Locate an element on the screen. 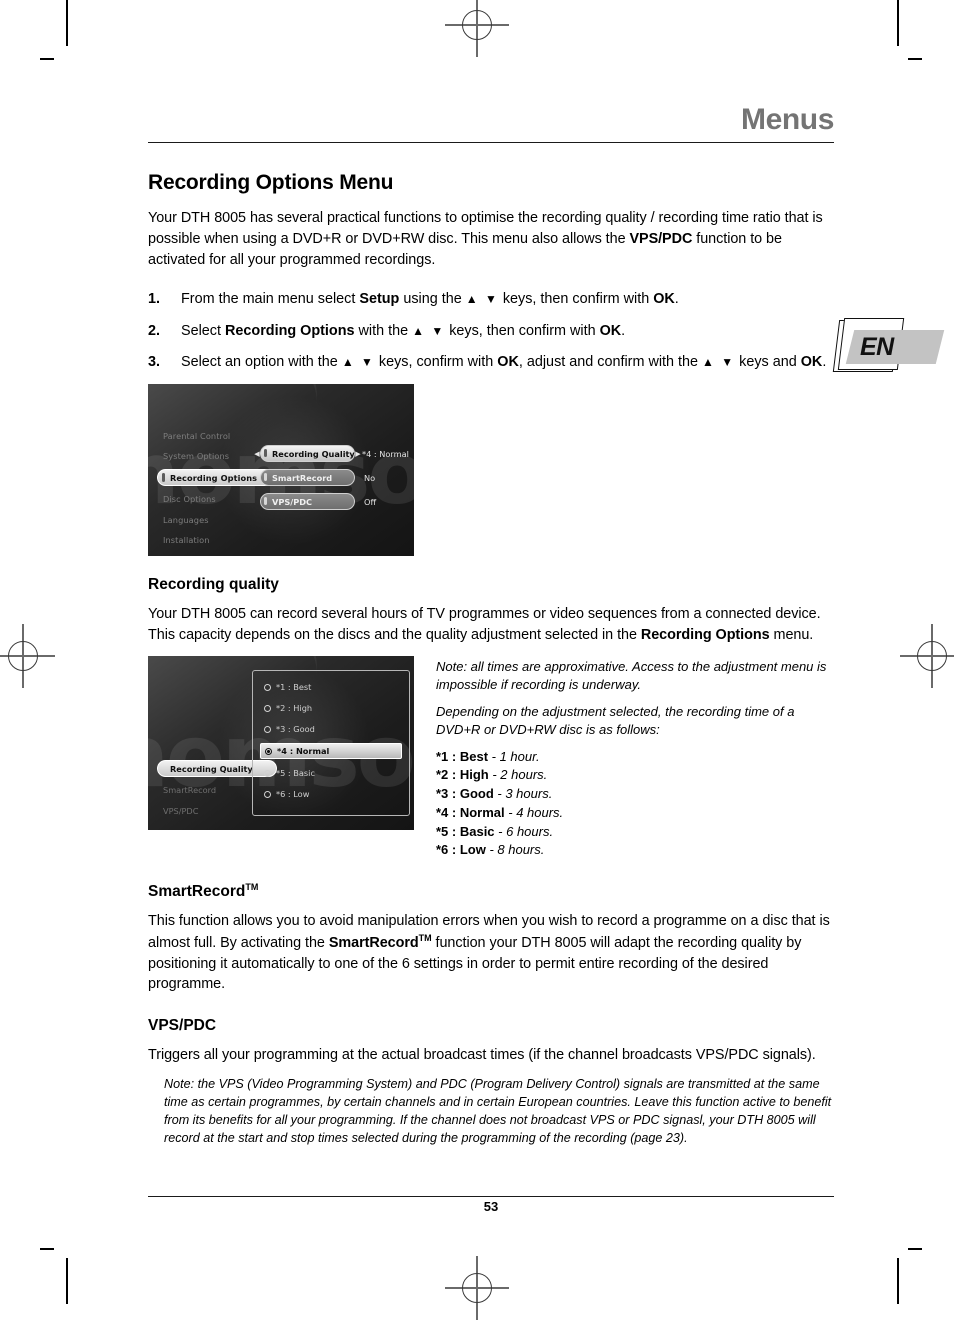 This screenshot has height=1320, width=954. tv-sidebar-item-installation: Installation is located at coordinates (222, 540).